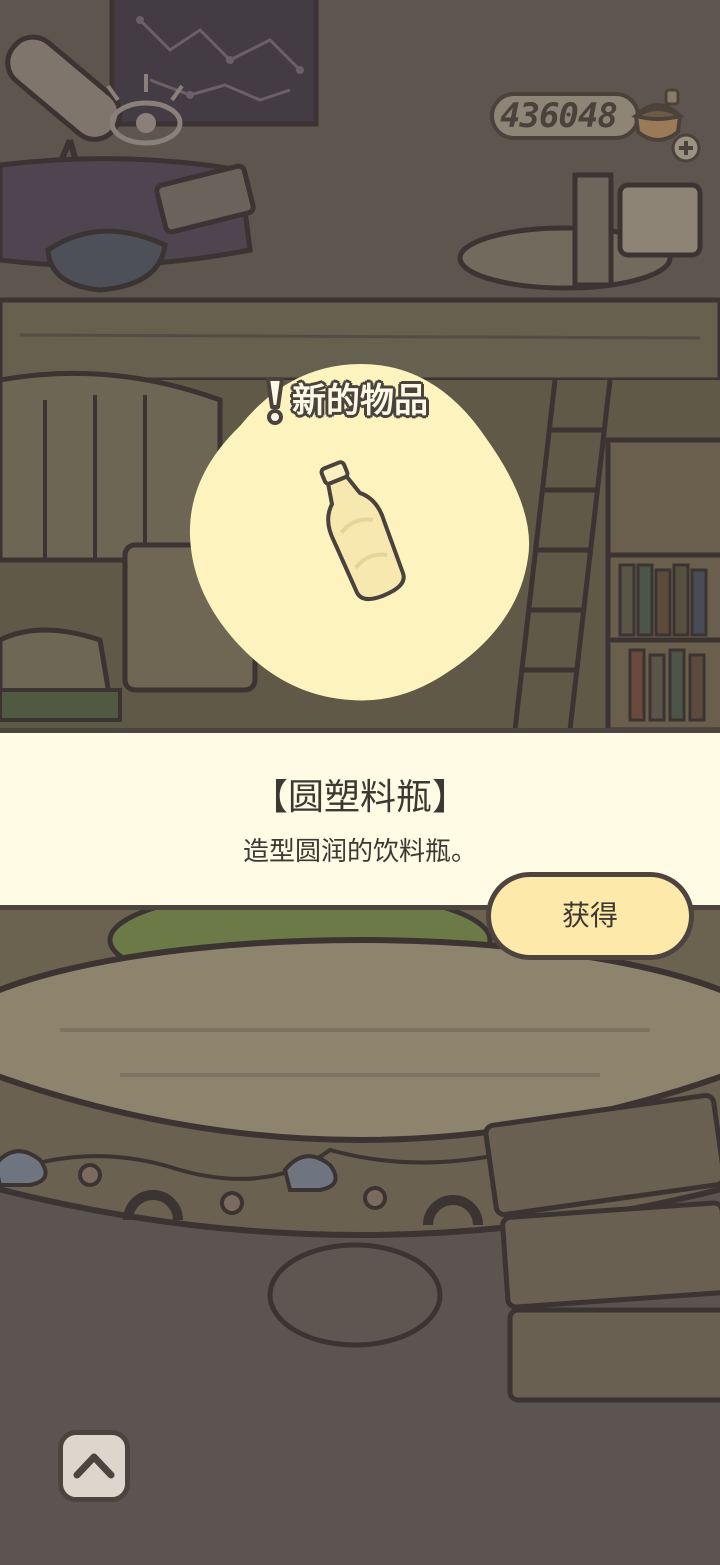  Describe the element at coordinates (360, 401) in the screenshot. I see `new-item-label: 新的物品` at that location.